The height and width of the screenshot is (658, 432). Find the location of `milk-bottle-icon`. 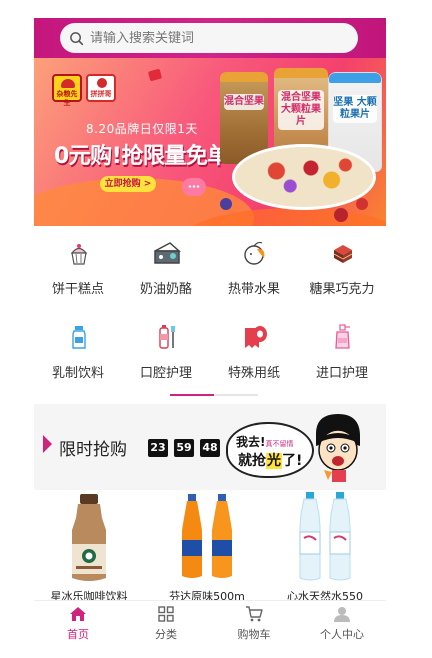

milk-bottle-icon is located at coordinates (79, 337).